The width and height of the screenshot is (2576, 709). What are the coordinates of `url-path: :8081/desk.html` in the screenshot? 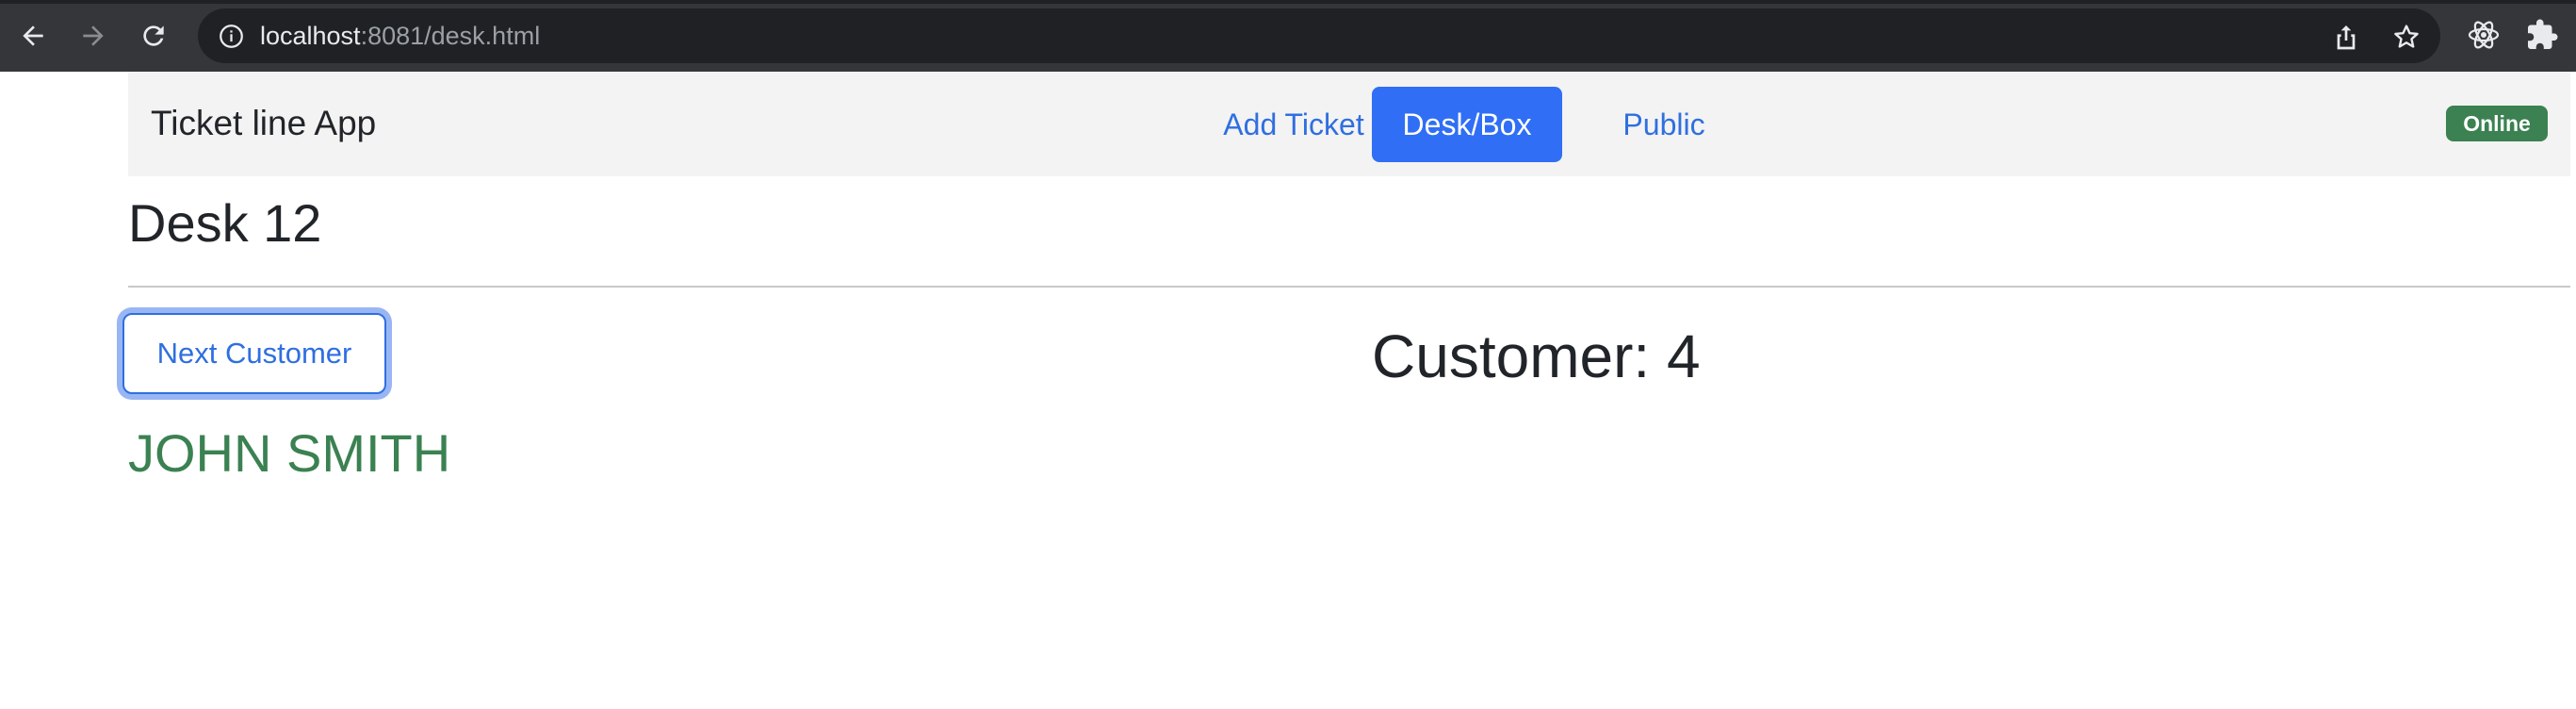 It's located at (450, 36).